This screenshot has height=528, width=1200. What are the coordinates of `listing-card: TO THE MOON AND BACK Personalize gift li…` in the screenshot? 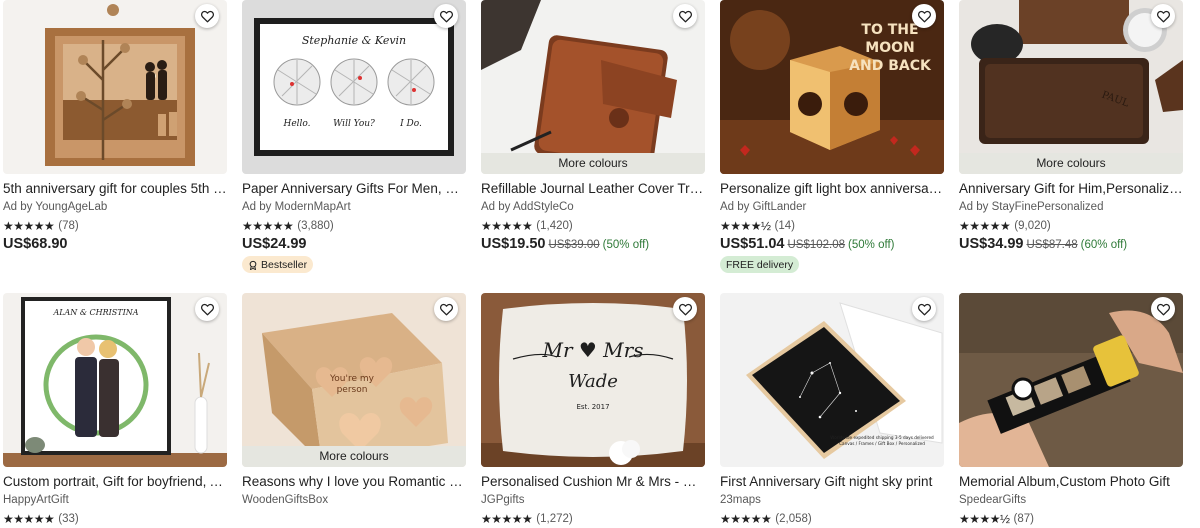 It's located at (832, 136).